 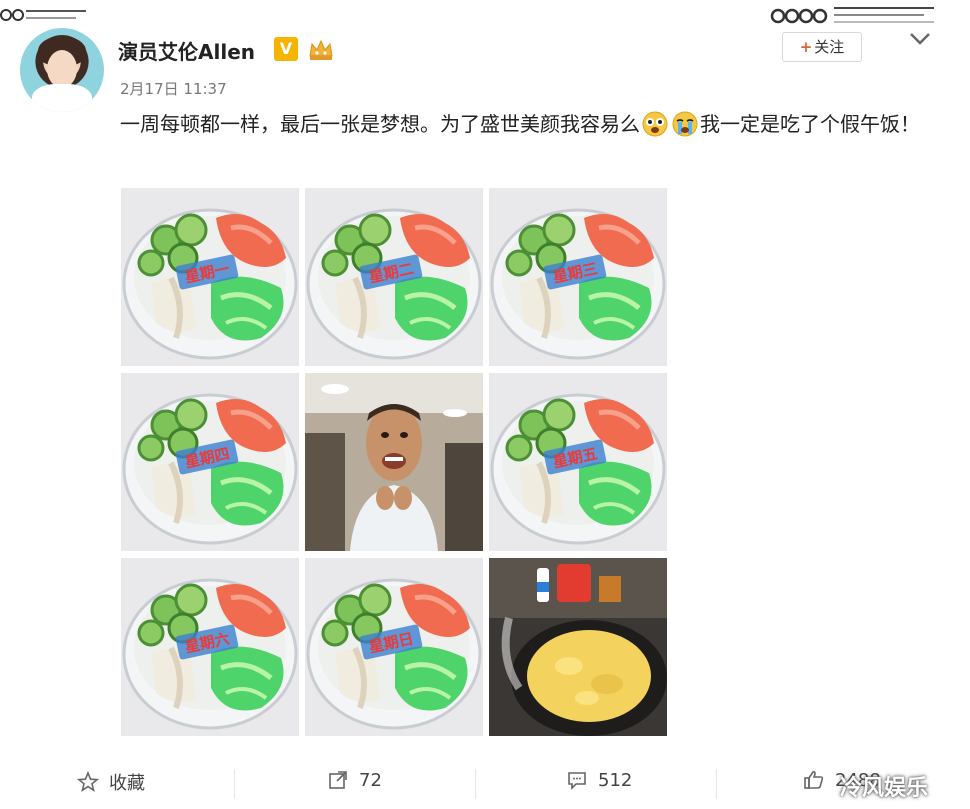 I want to click on username: 演员艾伦Allen, so click(x=186, y=50).